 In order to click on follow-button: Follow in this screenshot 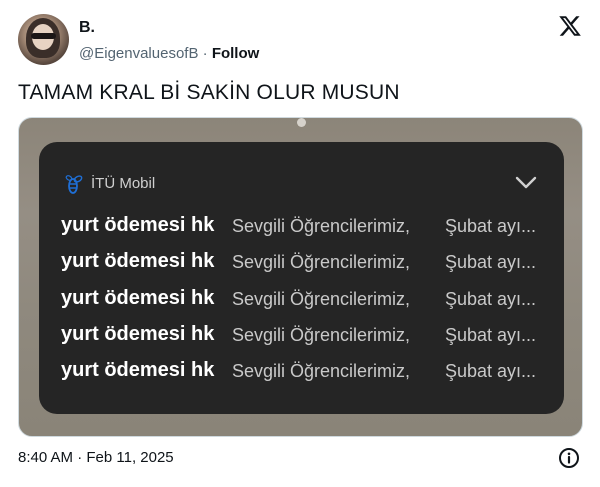, I will do `click(236, 53)`.